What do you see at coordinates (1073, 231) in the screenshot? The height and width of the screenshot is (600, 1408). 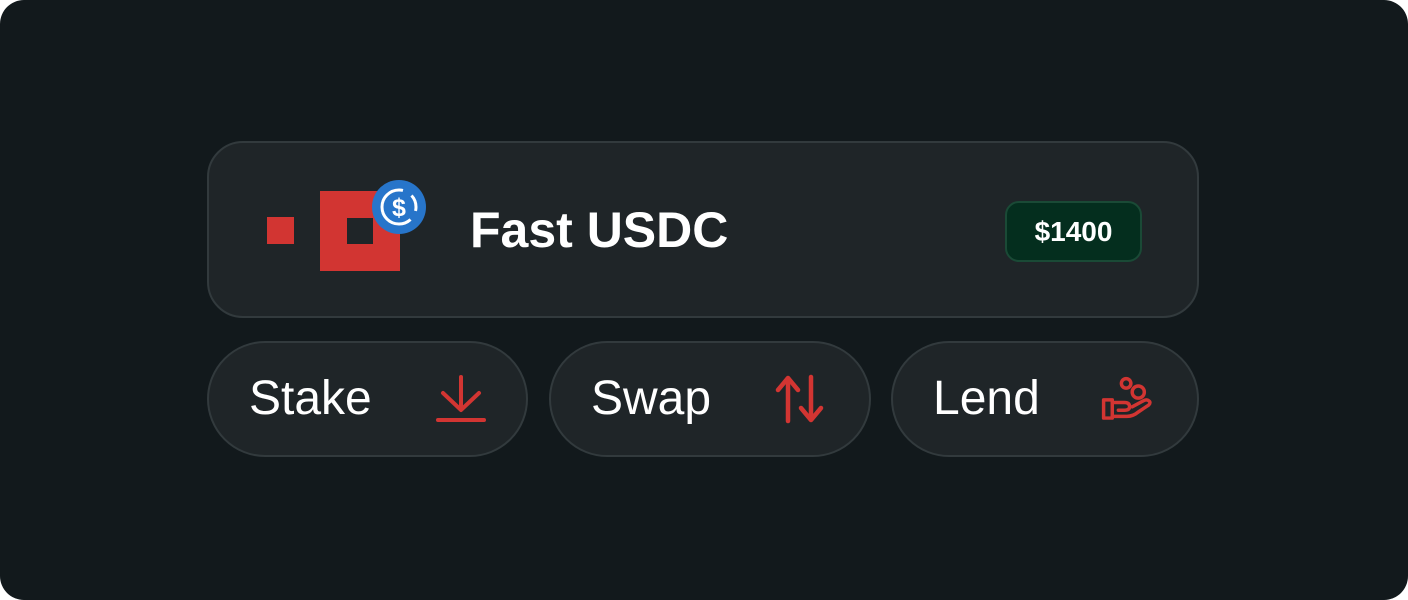 I see `token-value-badge: $1400` at bounding box center [1073, 231].